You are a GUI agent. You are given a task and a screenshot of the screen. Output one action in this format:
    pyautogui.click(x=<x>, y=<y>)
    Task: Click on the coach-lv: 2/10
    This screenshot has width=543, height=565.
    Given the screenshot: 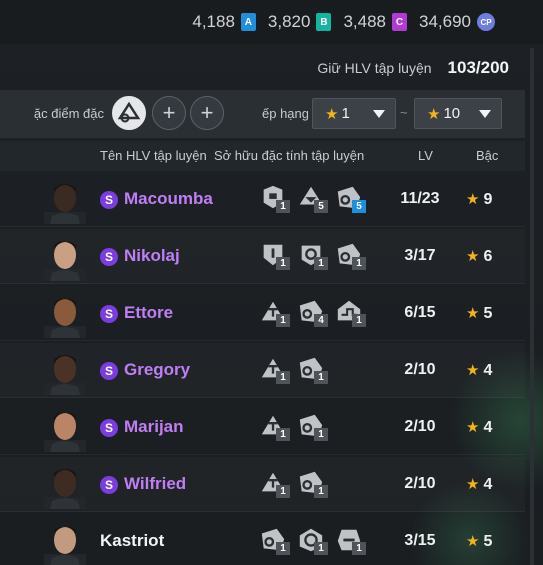 What is the action you would take?
    pyautogui.click(x=420, y=426)
    